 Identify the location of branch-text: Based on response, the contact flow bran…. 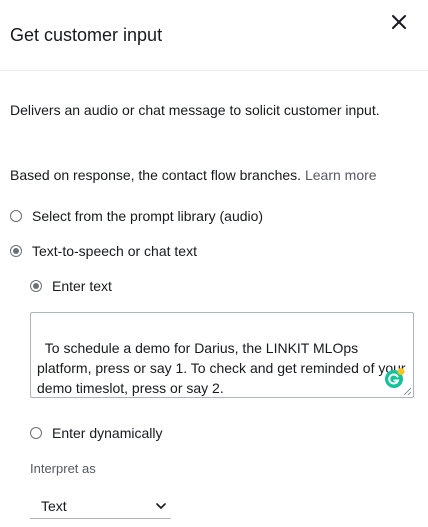
(156, 175).